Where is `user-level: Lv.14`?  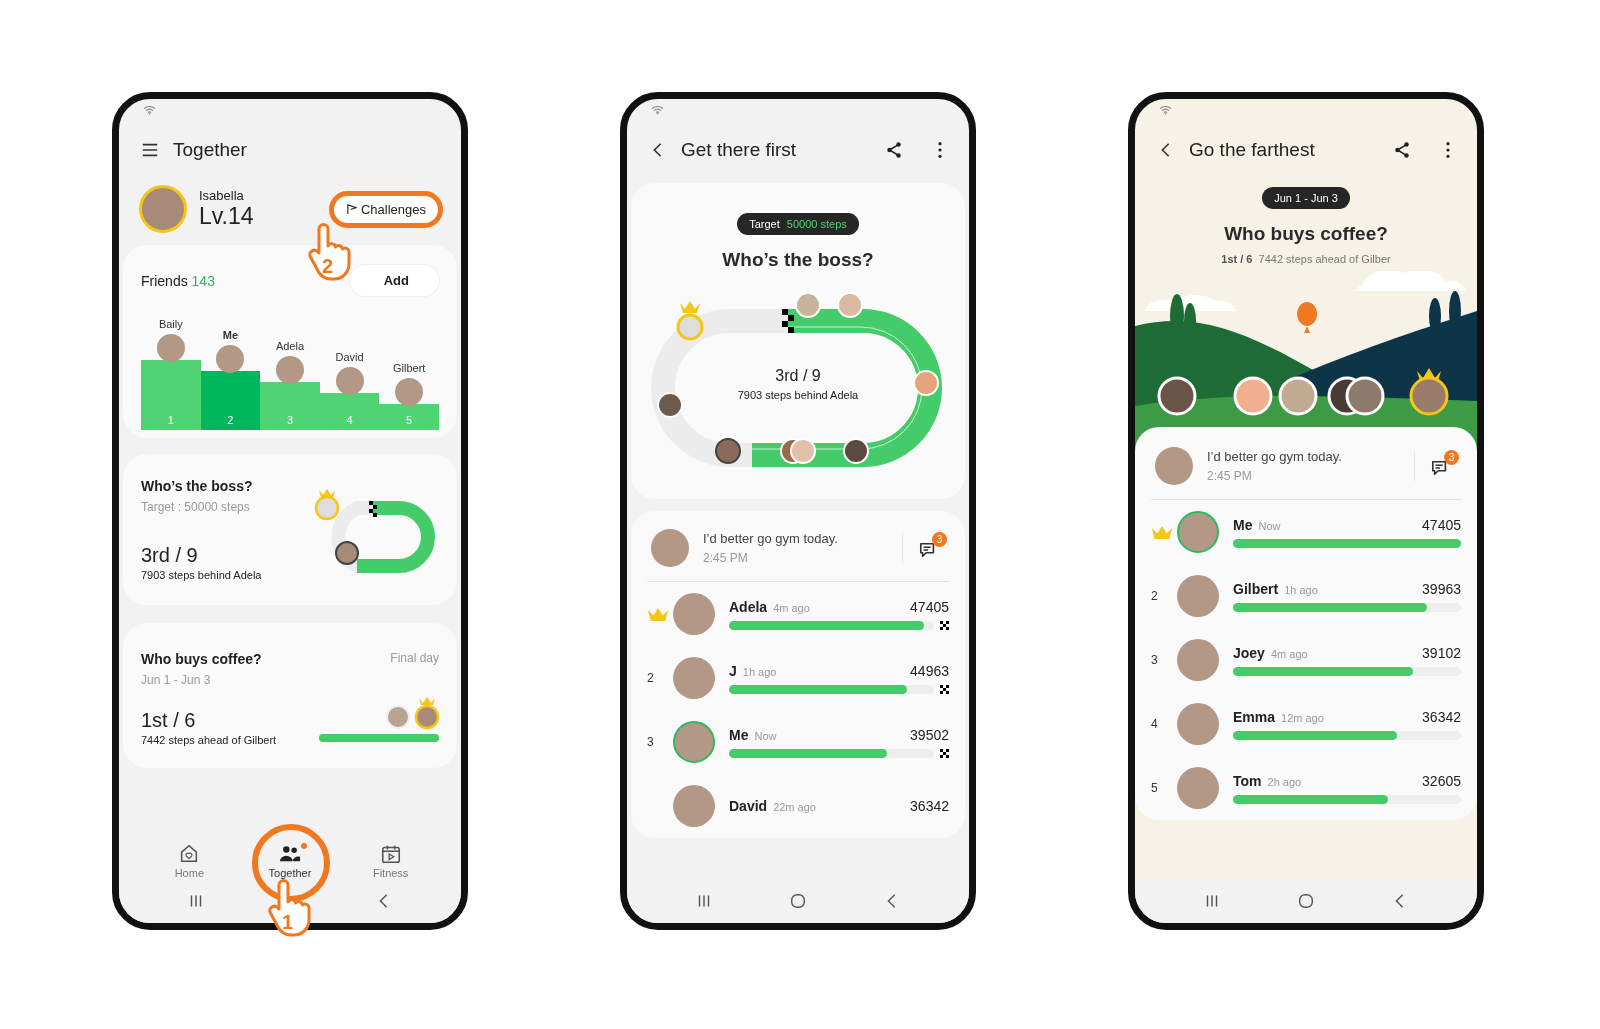
user-level: Lv.14 is located at coordinates (226, 216).